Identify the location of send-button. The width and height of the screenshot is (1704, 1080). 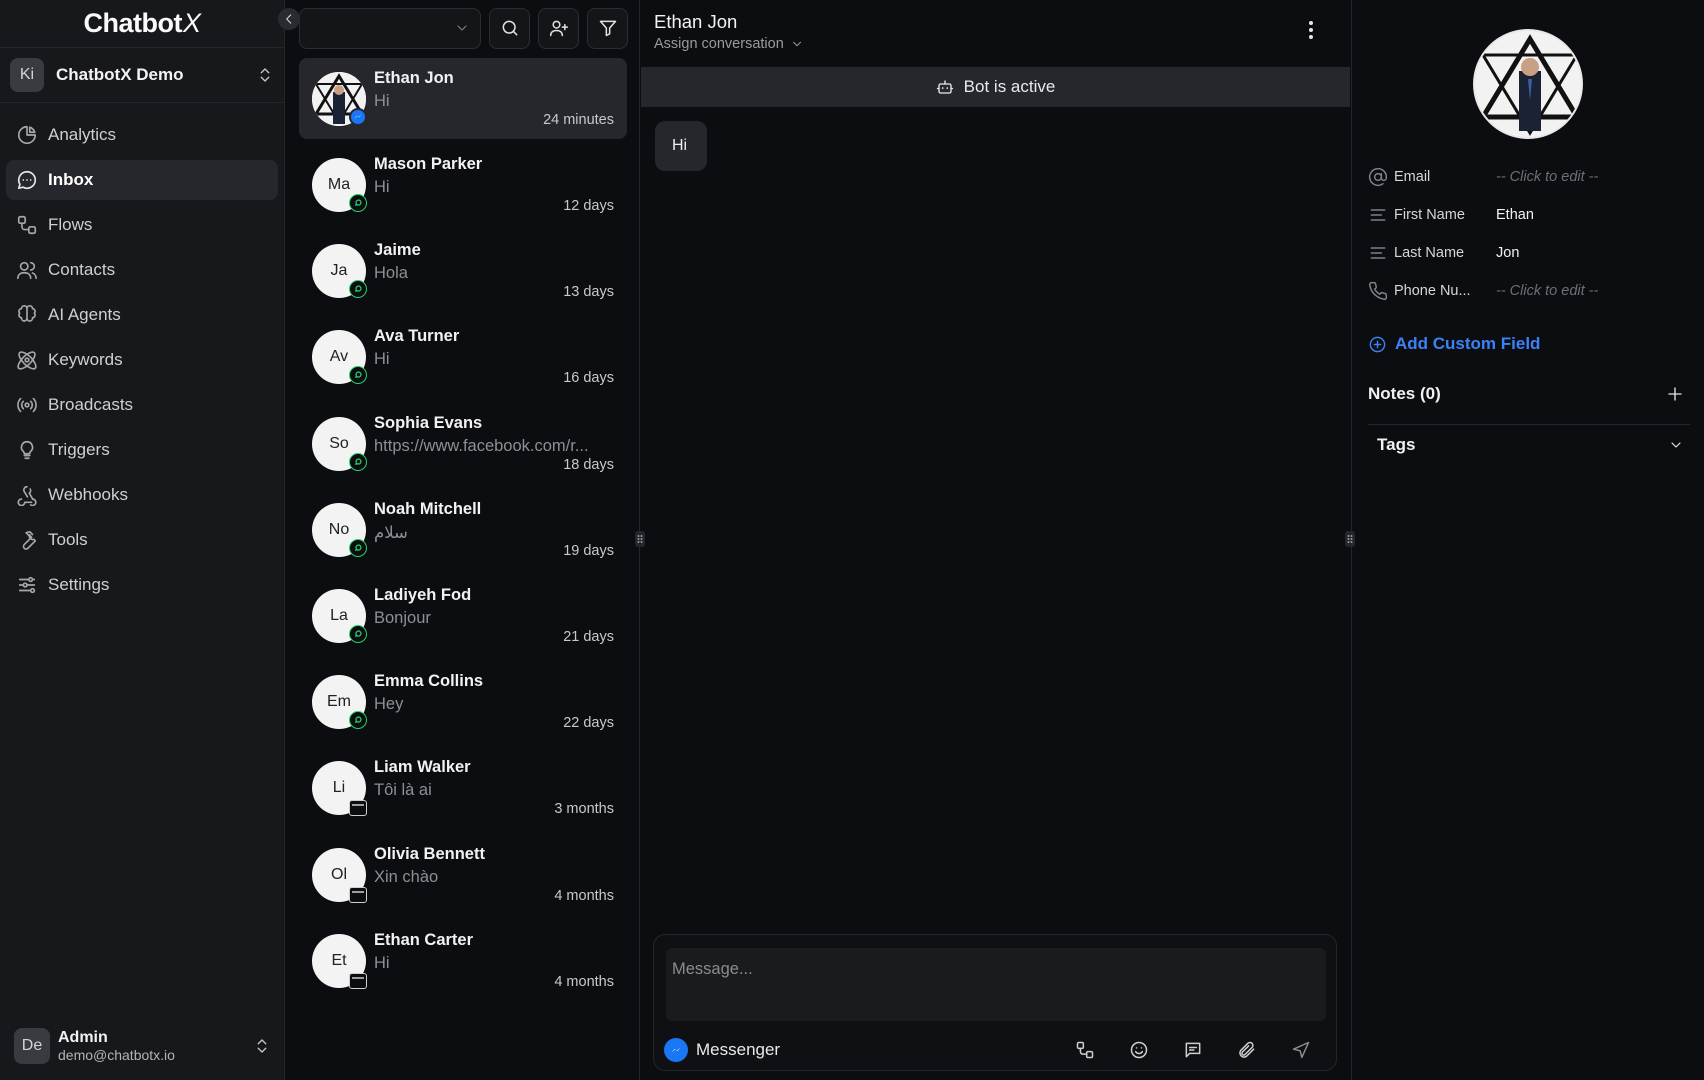
(1301, 1050).